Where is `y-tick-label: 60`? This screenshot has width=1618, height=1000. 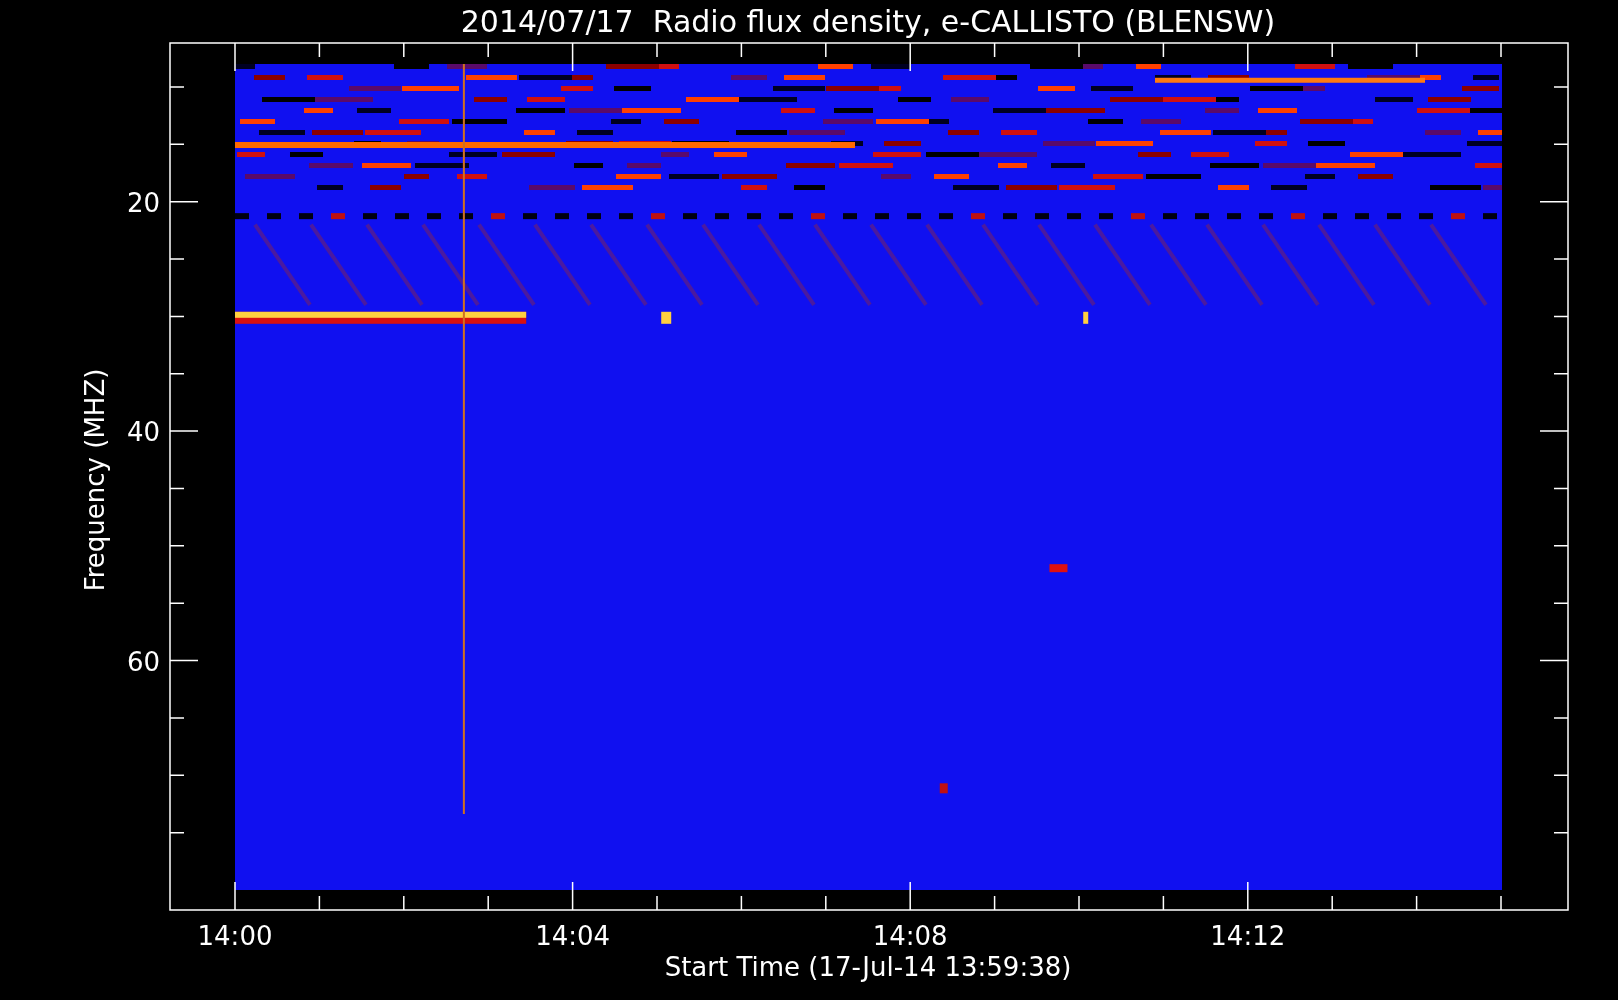 y-tick-label: 60 is located at coordinates (143, 661).